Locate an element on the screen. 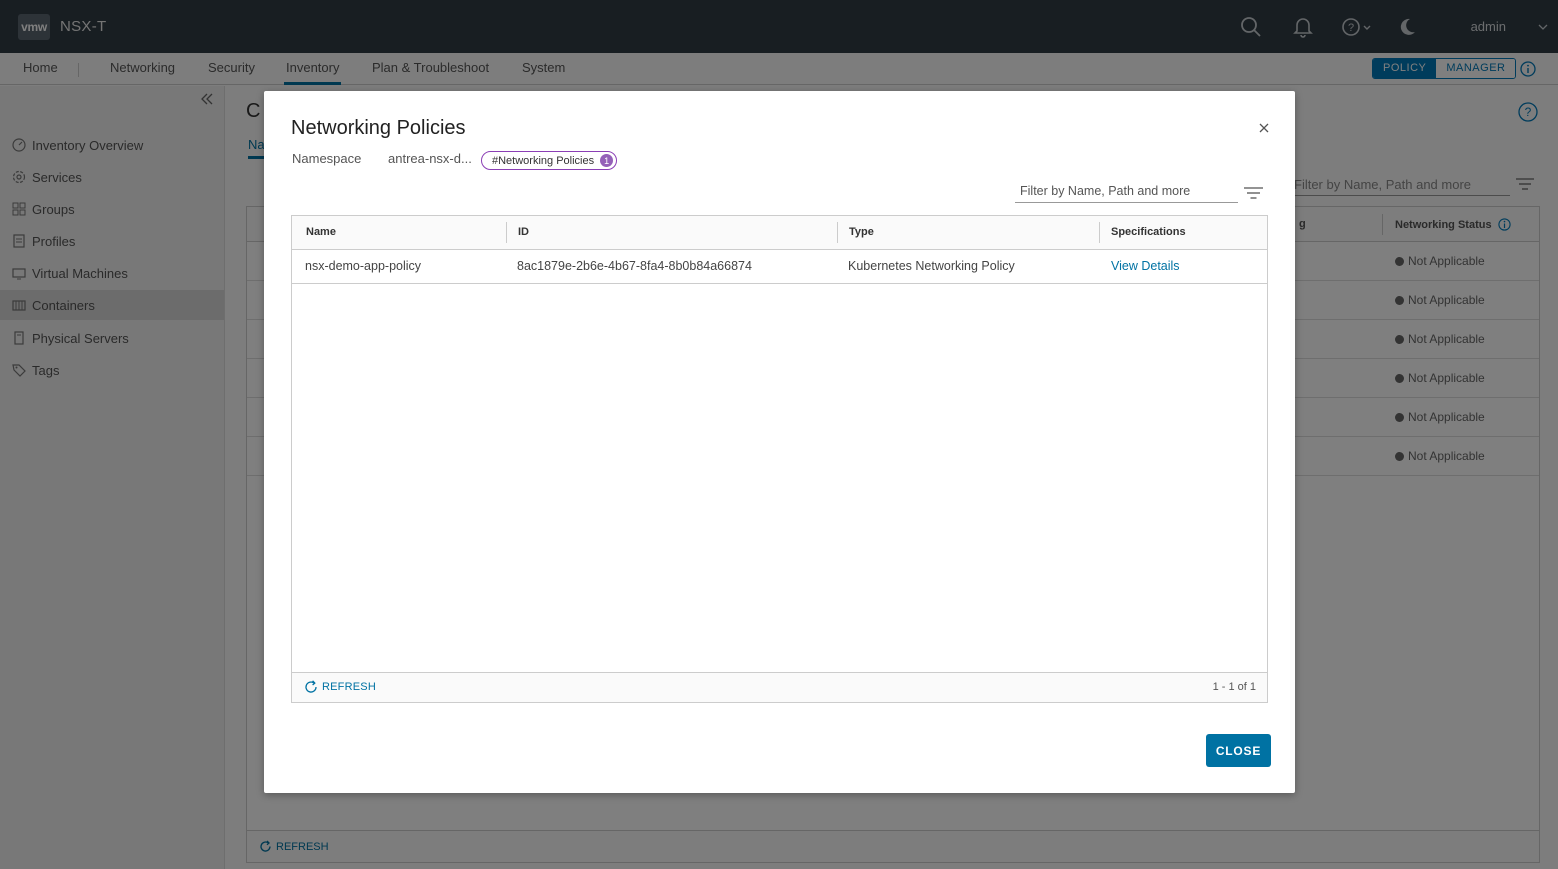 This screenshot has width=1558, height=869. namespace-label: Namespace is located at coordinates (327, 158).